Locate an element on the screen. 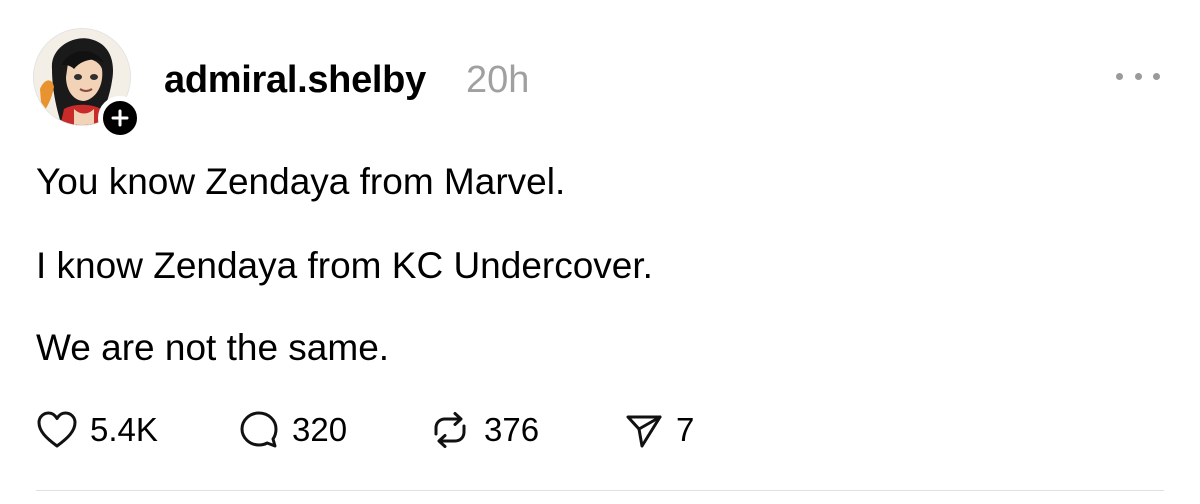 The width and height of the screenshot is (1200, 504). comment-bubble-icon is located at coordinates (259, 429).